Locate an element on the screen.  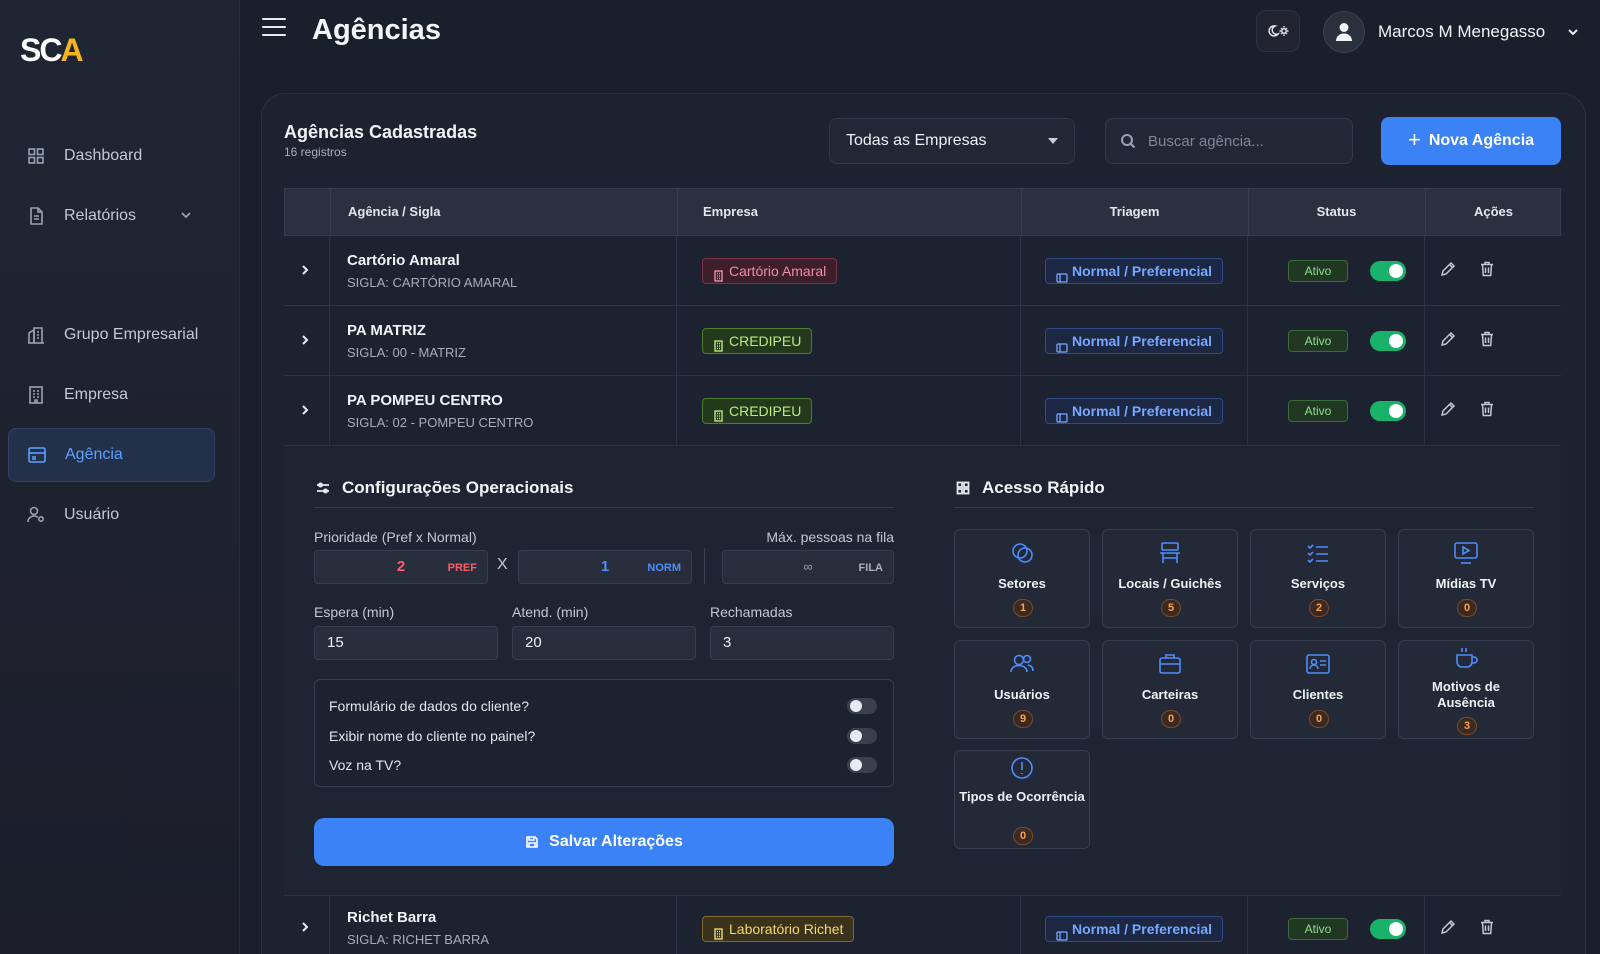
quick-locais: Locais / Guichês 5 is located at coordinates (1170, 578).